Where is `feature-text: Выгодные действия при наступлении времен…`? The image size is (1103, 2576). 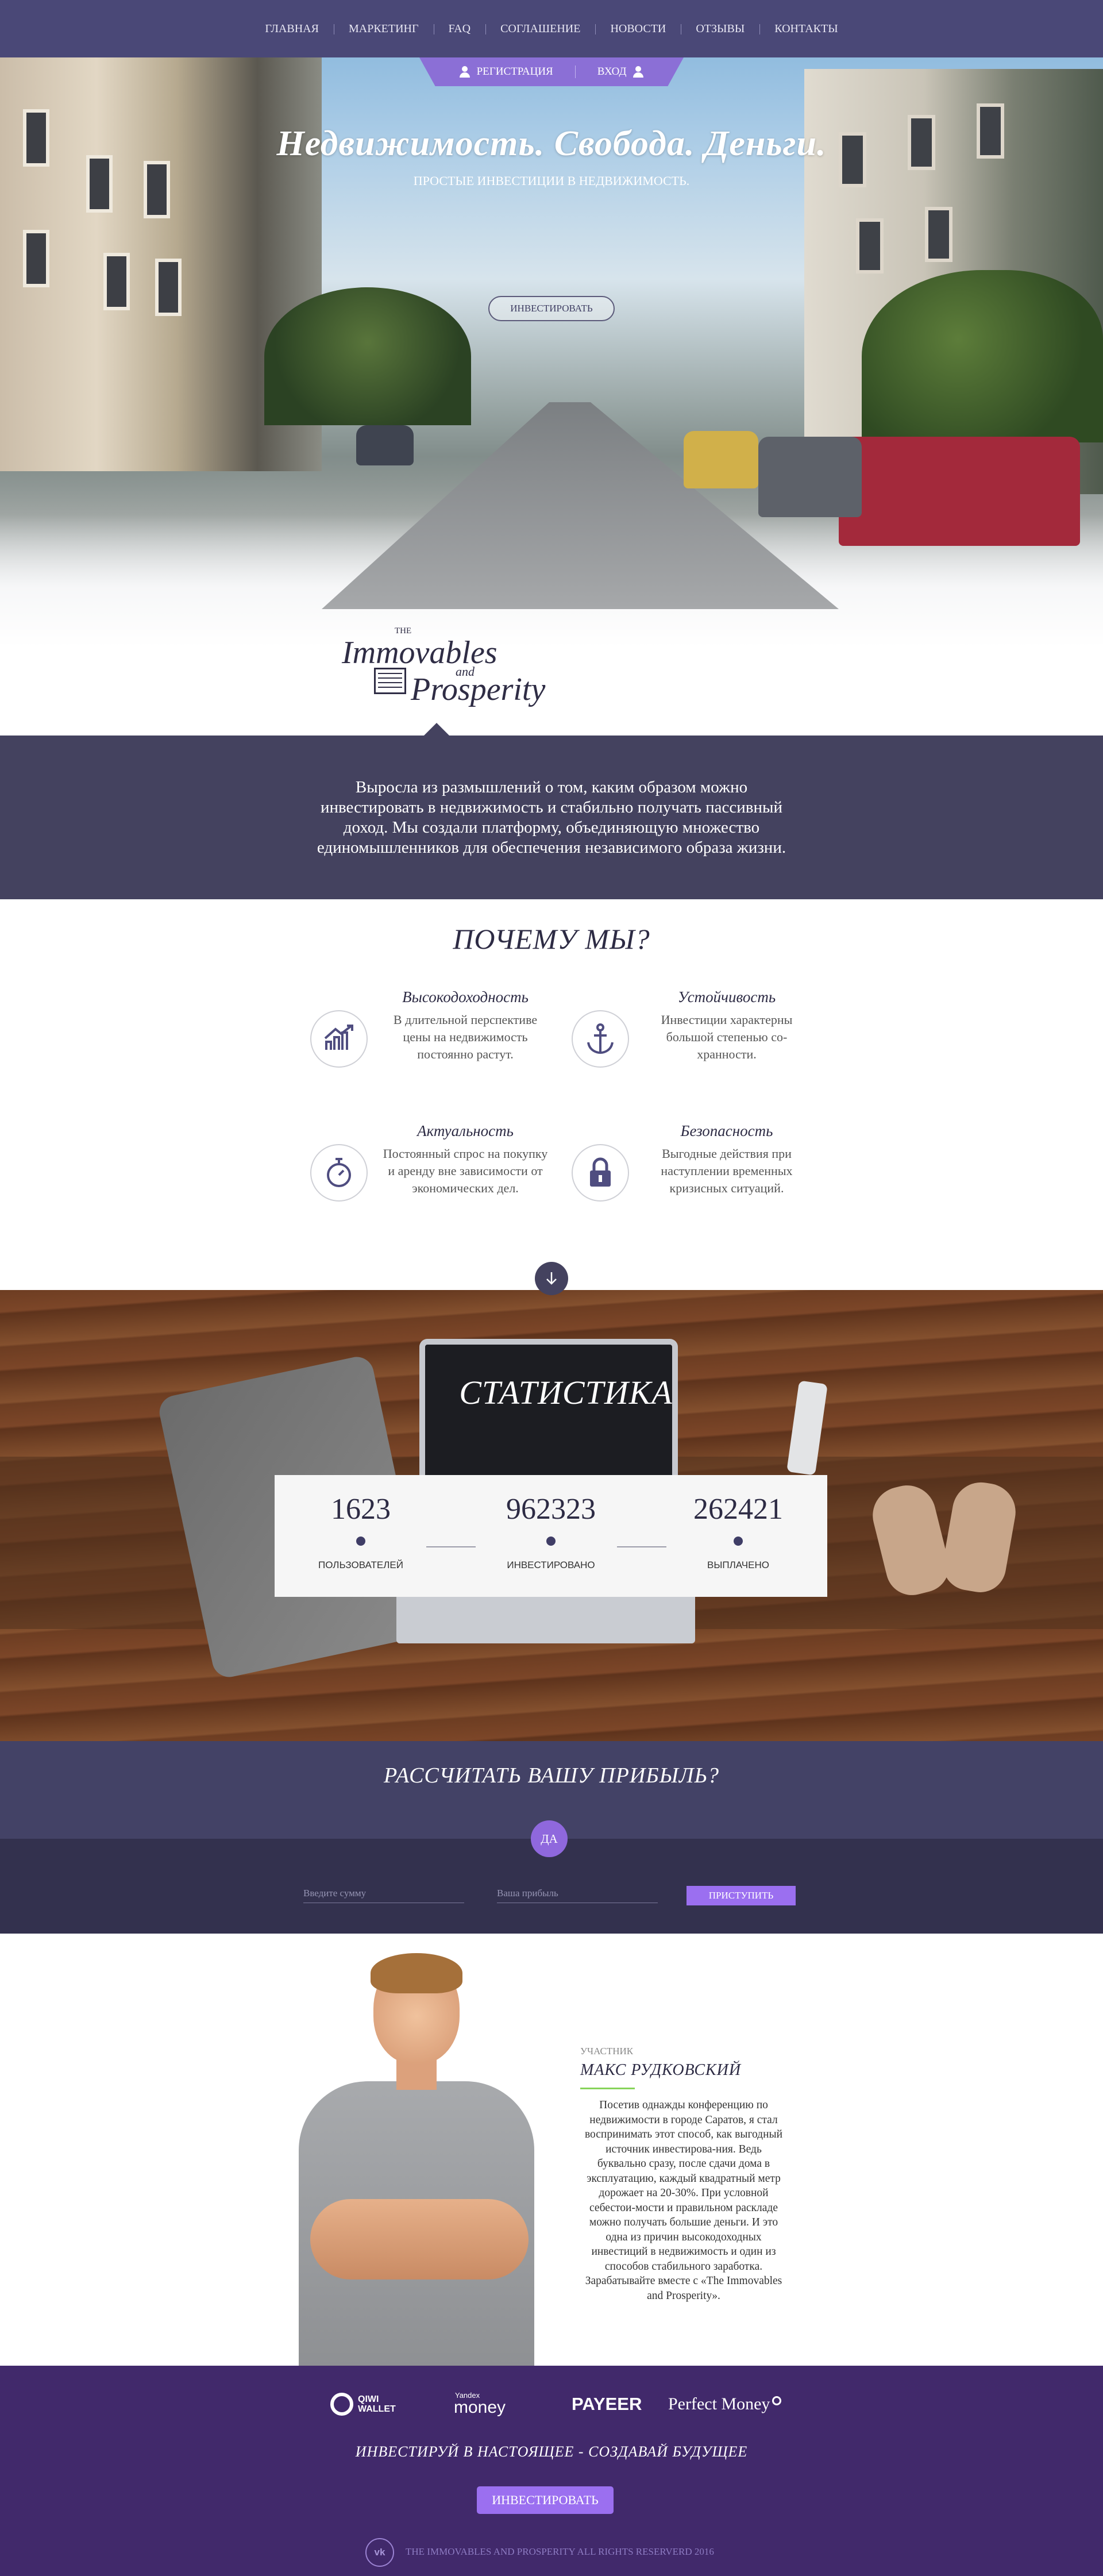
feature-text: Выгодные действия при наступлении времен… is located at coordinates (727, 1170).